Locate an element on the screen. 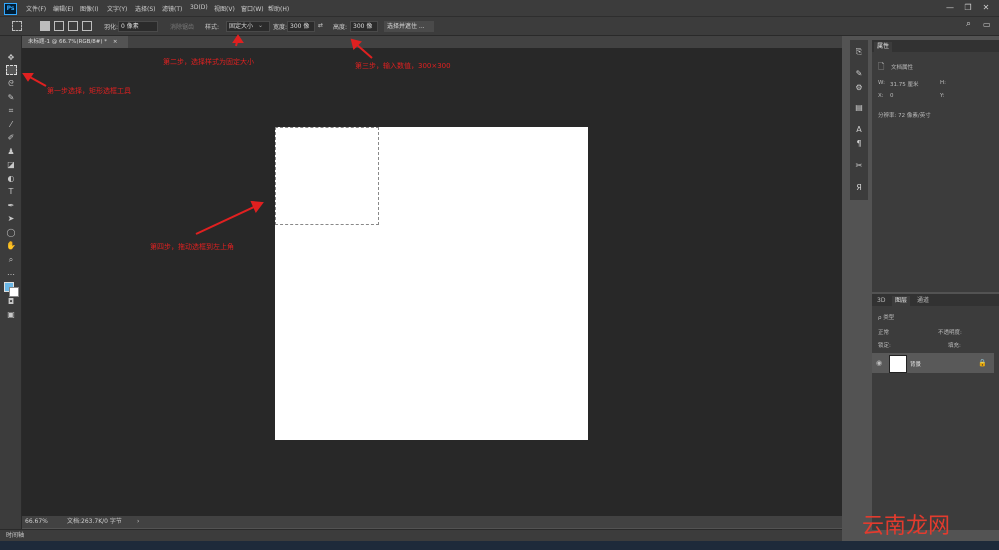  layers-panel is located at coordinates (935, 412).